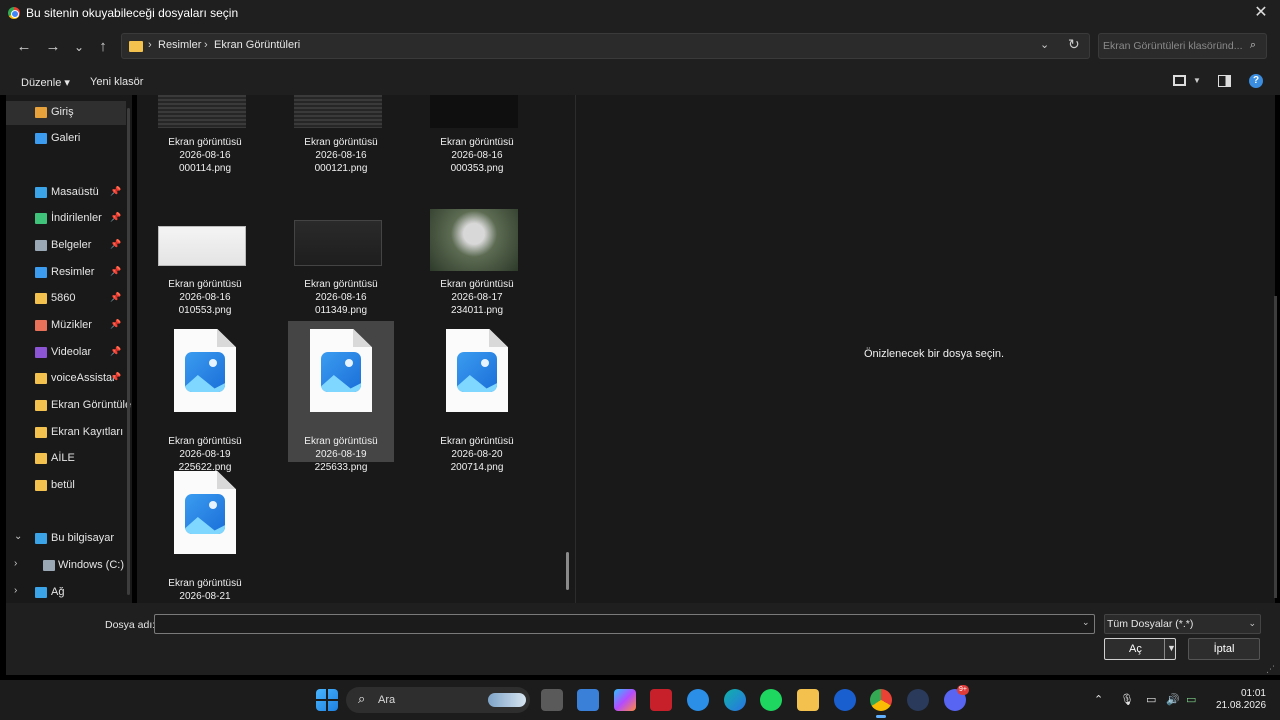 Image resolution: width=1280 pixels, height=720 pixels. I want to click on sidebar-item-i-ndirilenler: İndirilenler 📌, so click(66, 219).